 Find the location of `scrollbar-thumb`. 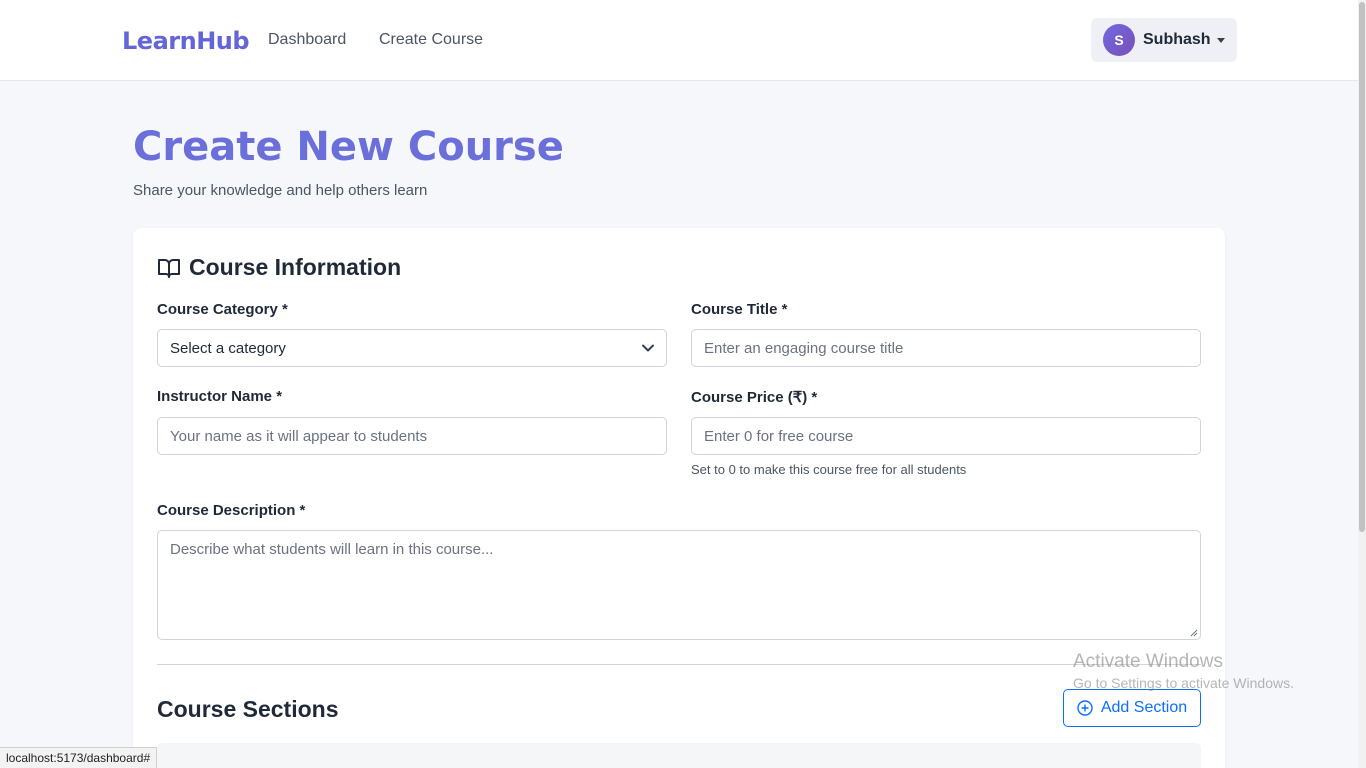

scrollbar-thumb is located at coordinates (1362, 267).